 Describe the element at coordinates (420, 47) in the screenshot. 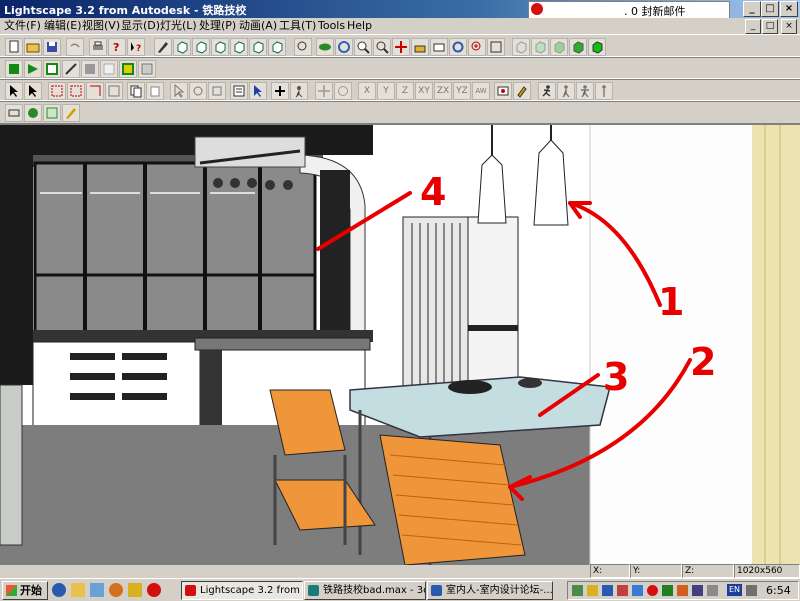

I see `walk-icon` at that location.